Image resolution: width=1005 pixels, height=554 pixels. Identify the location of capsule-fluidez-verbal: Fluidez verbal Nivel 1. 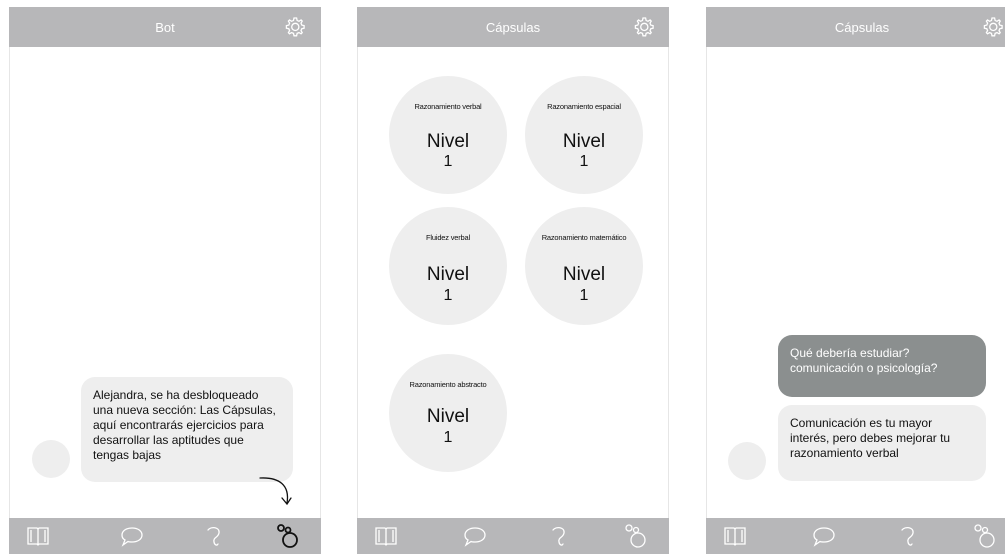
(448, 266).